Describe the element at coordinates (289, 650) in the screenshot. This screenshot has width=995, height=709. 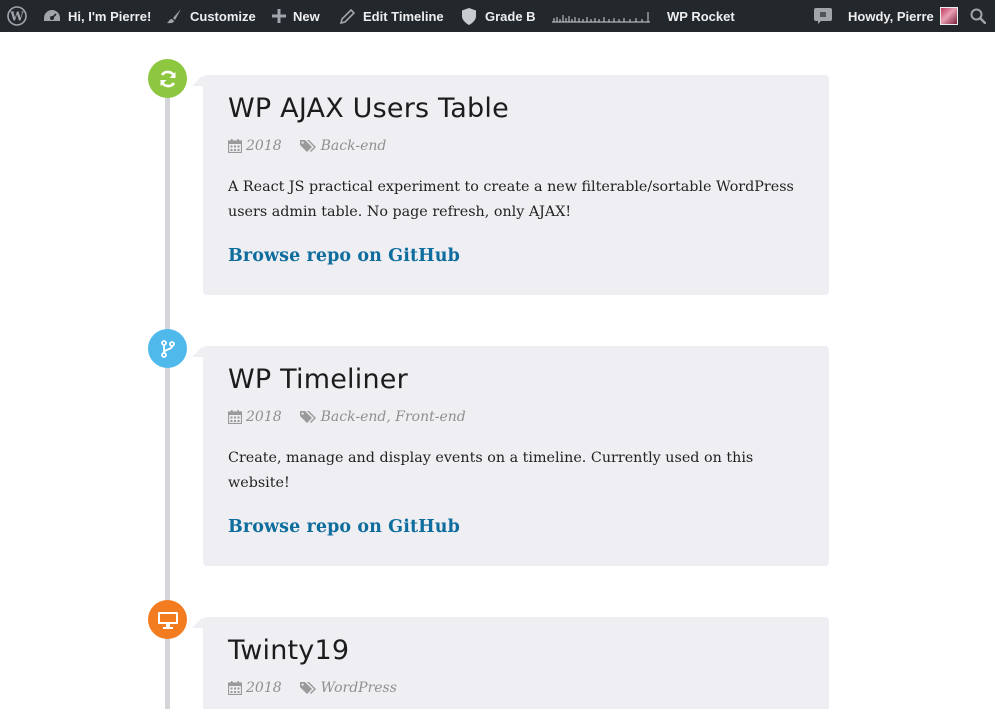
I see `card-title: Twinty19` at that location.